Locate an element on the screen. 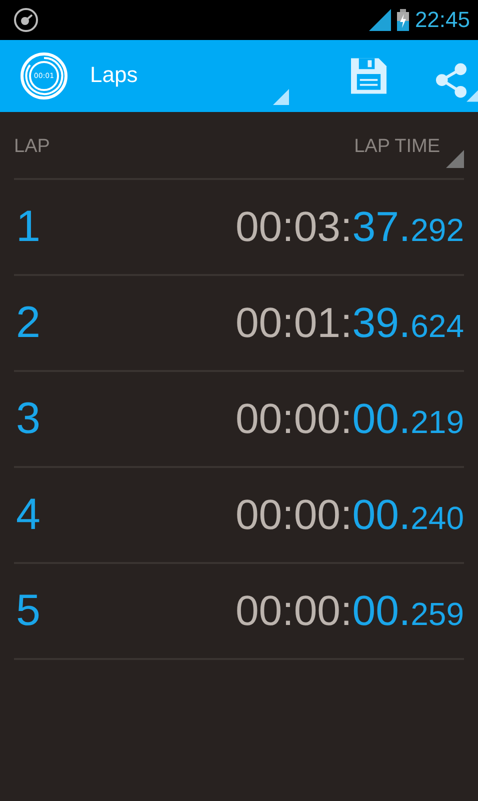 This screenshot has height=801, width=478. lap-number: 1 is located at coordinates (27, 227).